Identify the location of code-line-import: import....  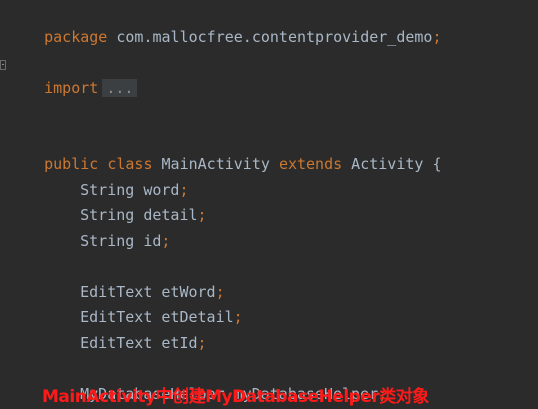
(73, 76).